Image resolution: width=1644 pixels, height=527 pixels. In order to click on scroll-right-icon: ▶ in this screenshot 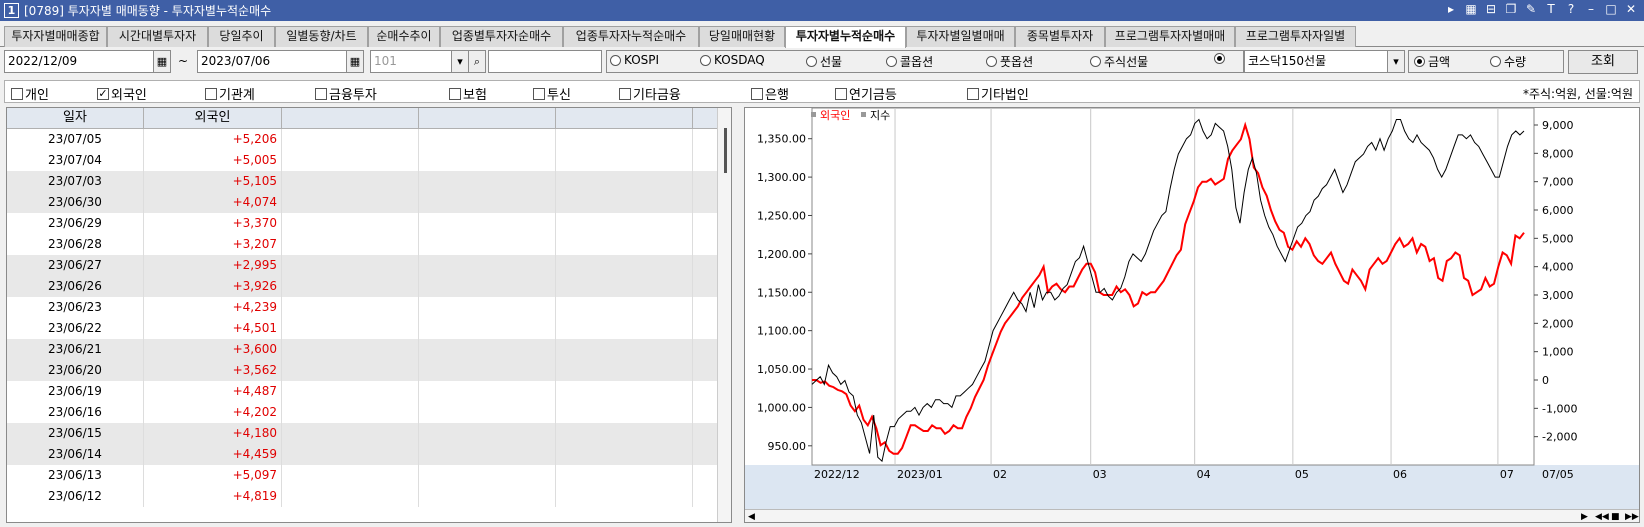, I will do `click(1584, 516)`.